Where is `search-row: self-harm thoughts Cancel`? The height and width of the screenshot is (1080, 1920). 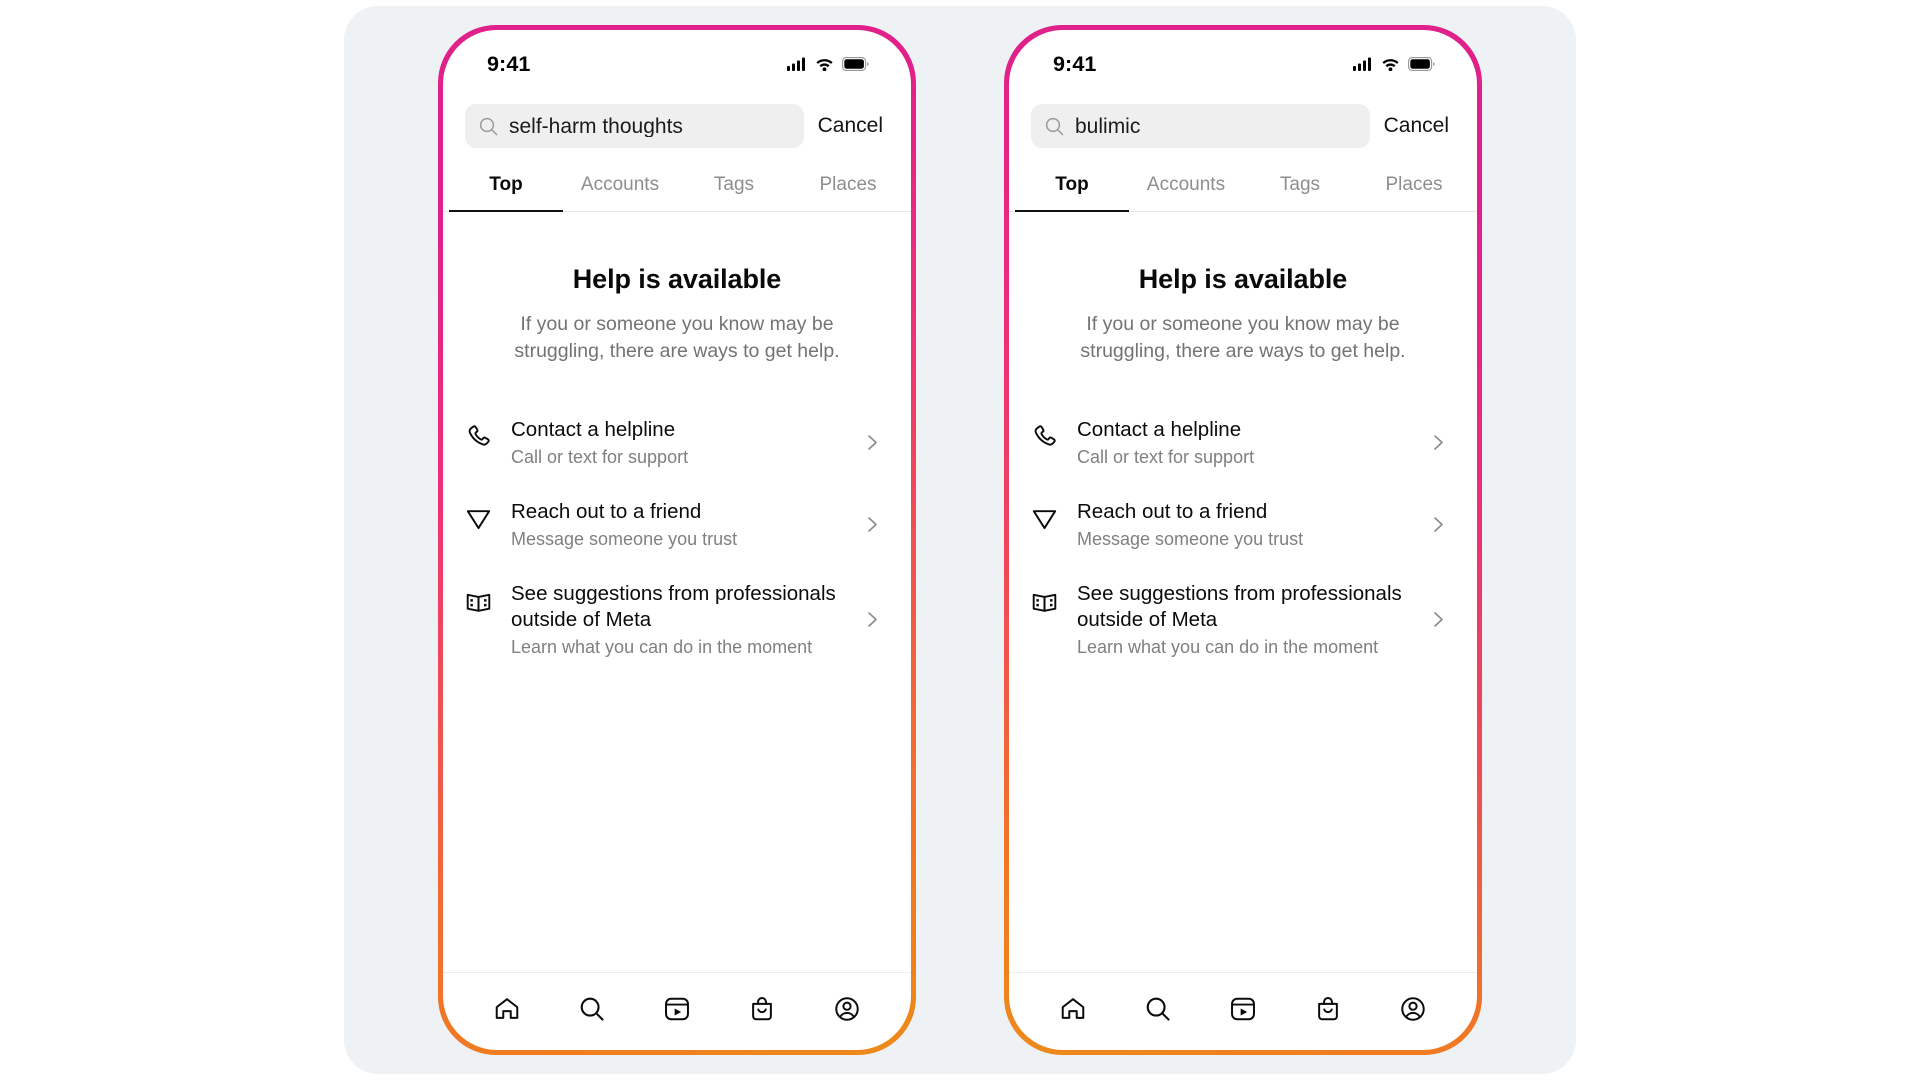 search-row: self-harm thoughts Cancel is located at coordinates (677, 126).